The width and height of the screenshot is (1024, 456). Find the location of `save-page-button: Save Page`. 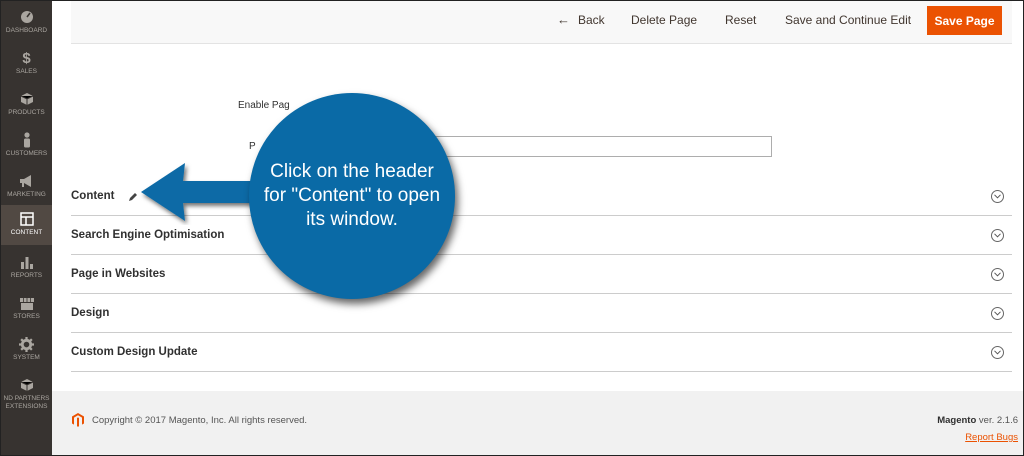

save-page-button: Save Page is located at coordinates (964, 20).